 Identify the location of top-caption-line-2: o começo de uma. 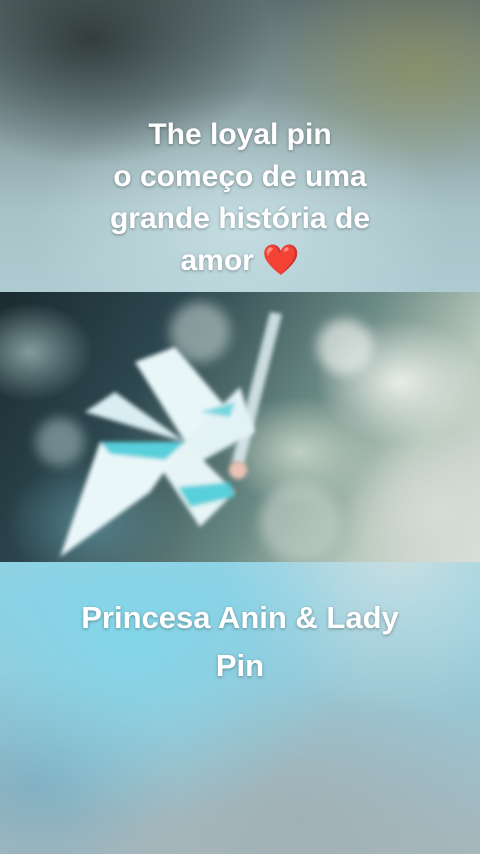
(240, 176).